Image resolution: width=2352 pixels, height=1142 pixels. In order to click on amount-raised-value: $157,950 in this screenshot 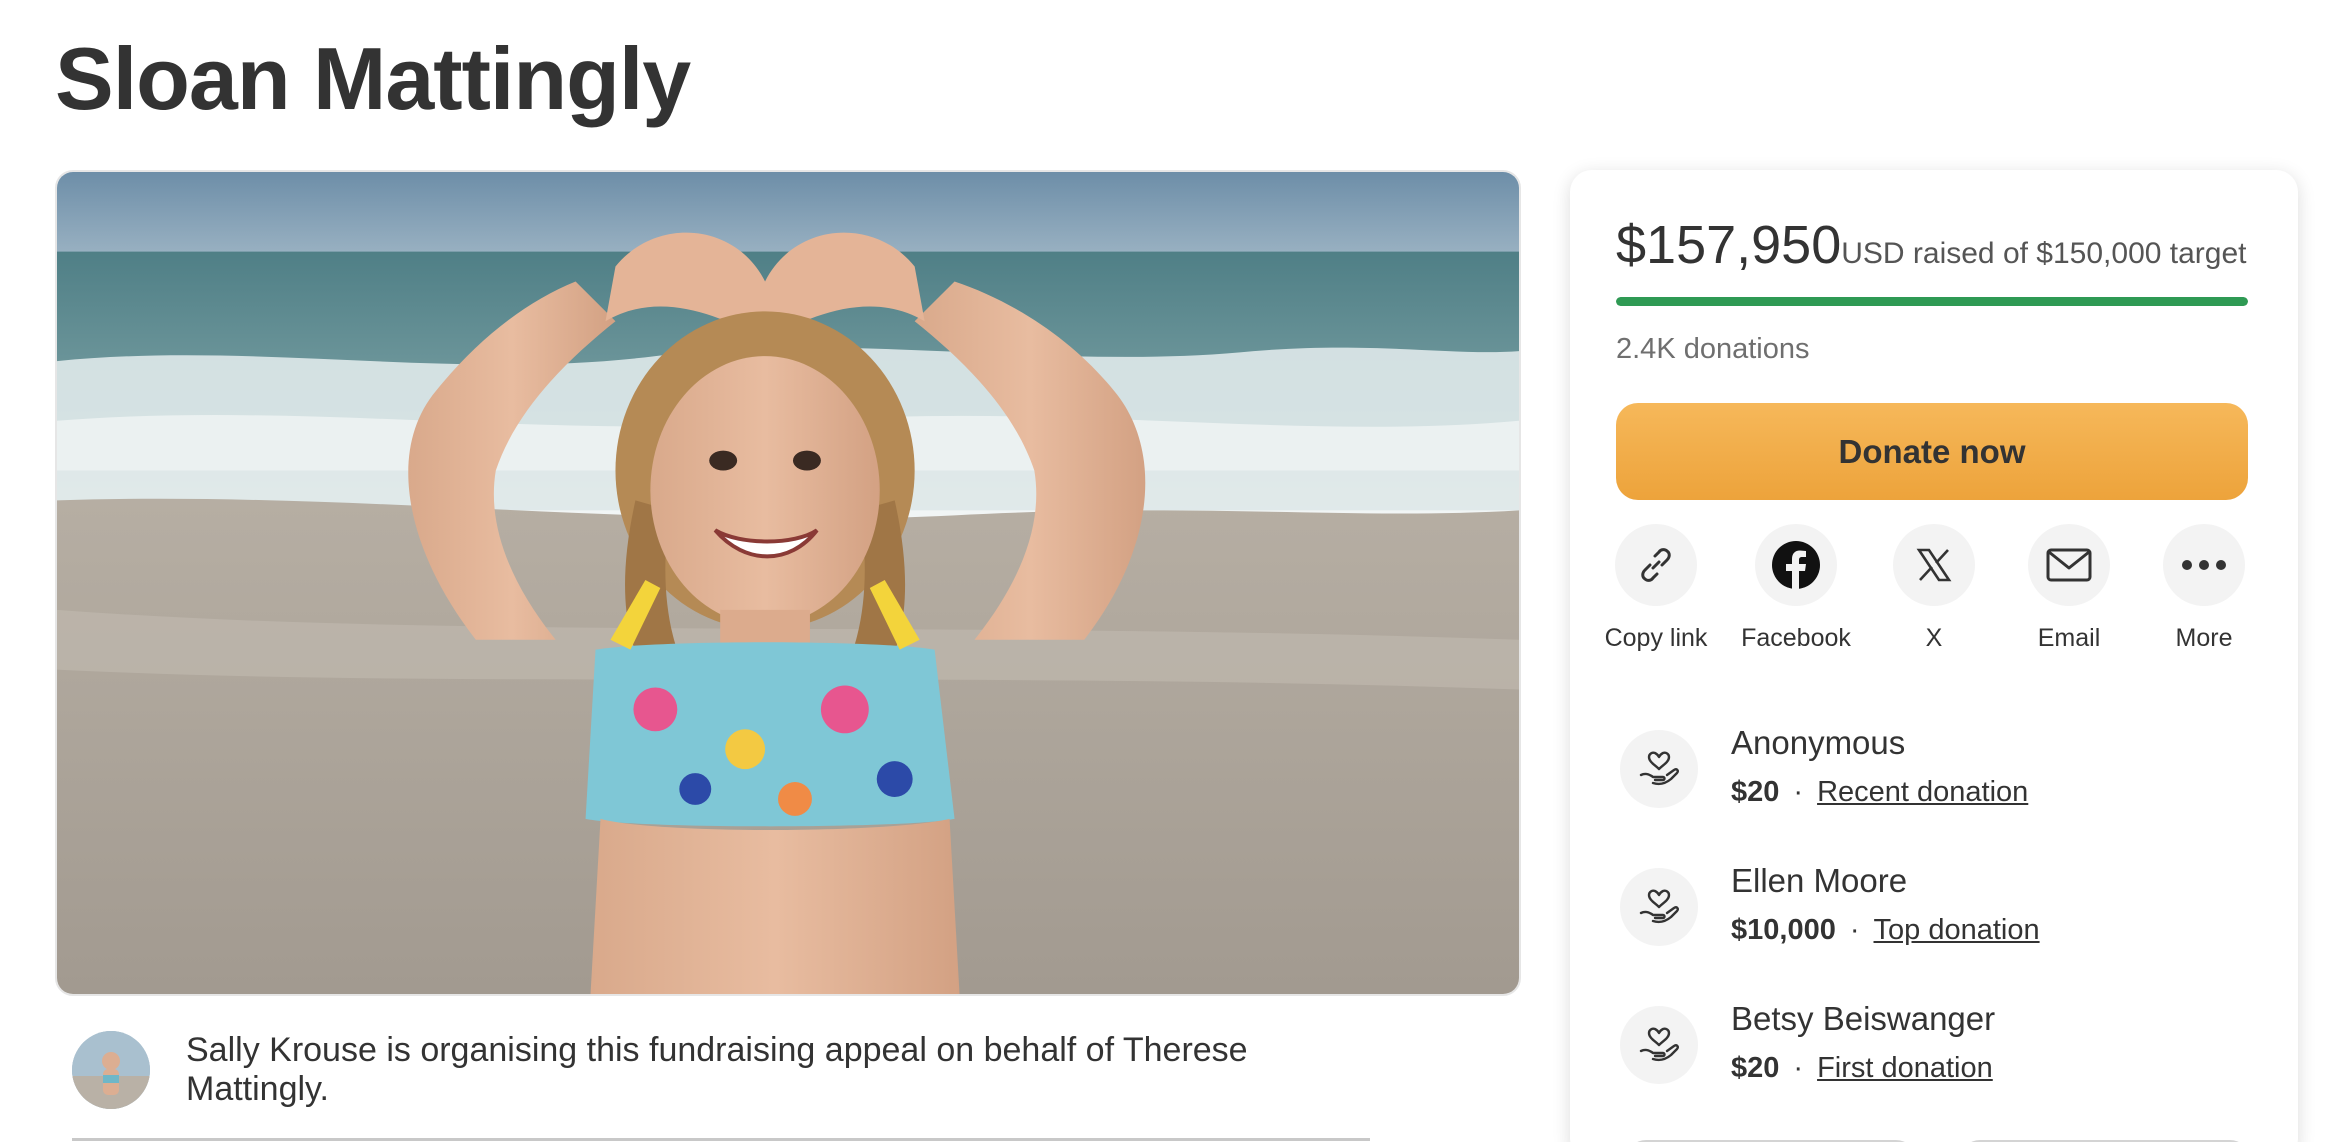, I will do `click(1729, 245)`.